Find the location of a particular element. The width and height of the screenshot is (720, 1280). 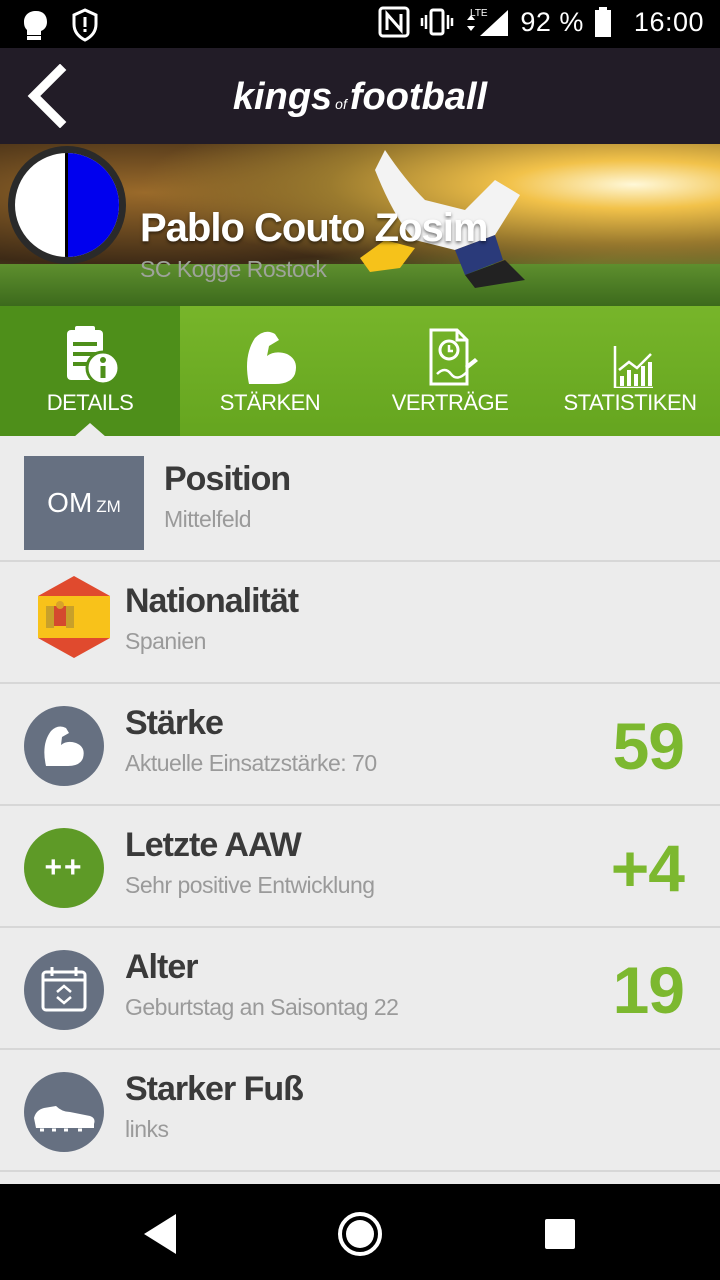

aaw-title: Letzte AAW is located at coordinates (213, 845).